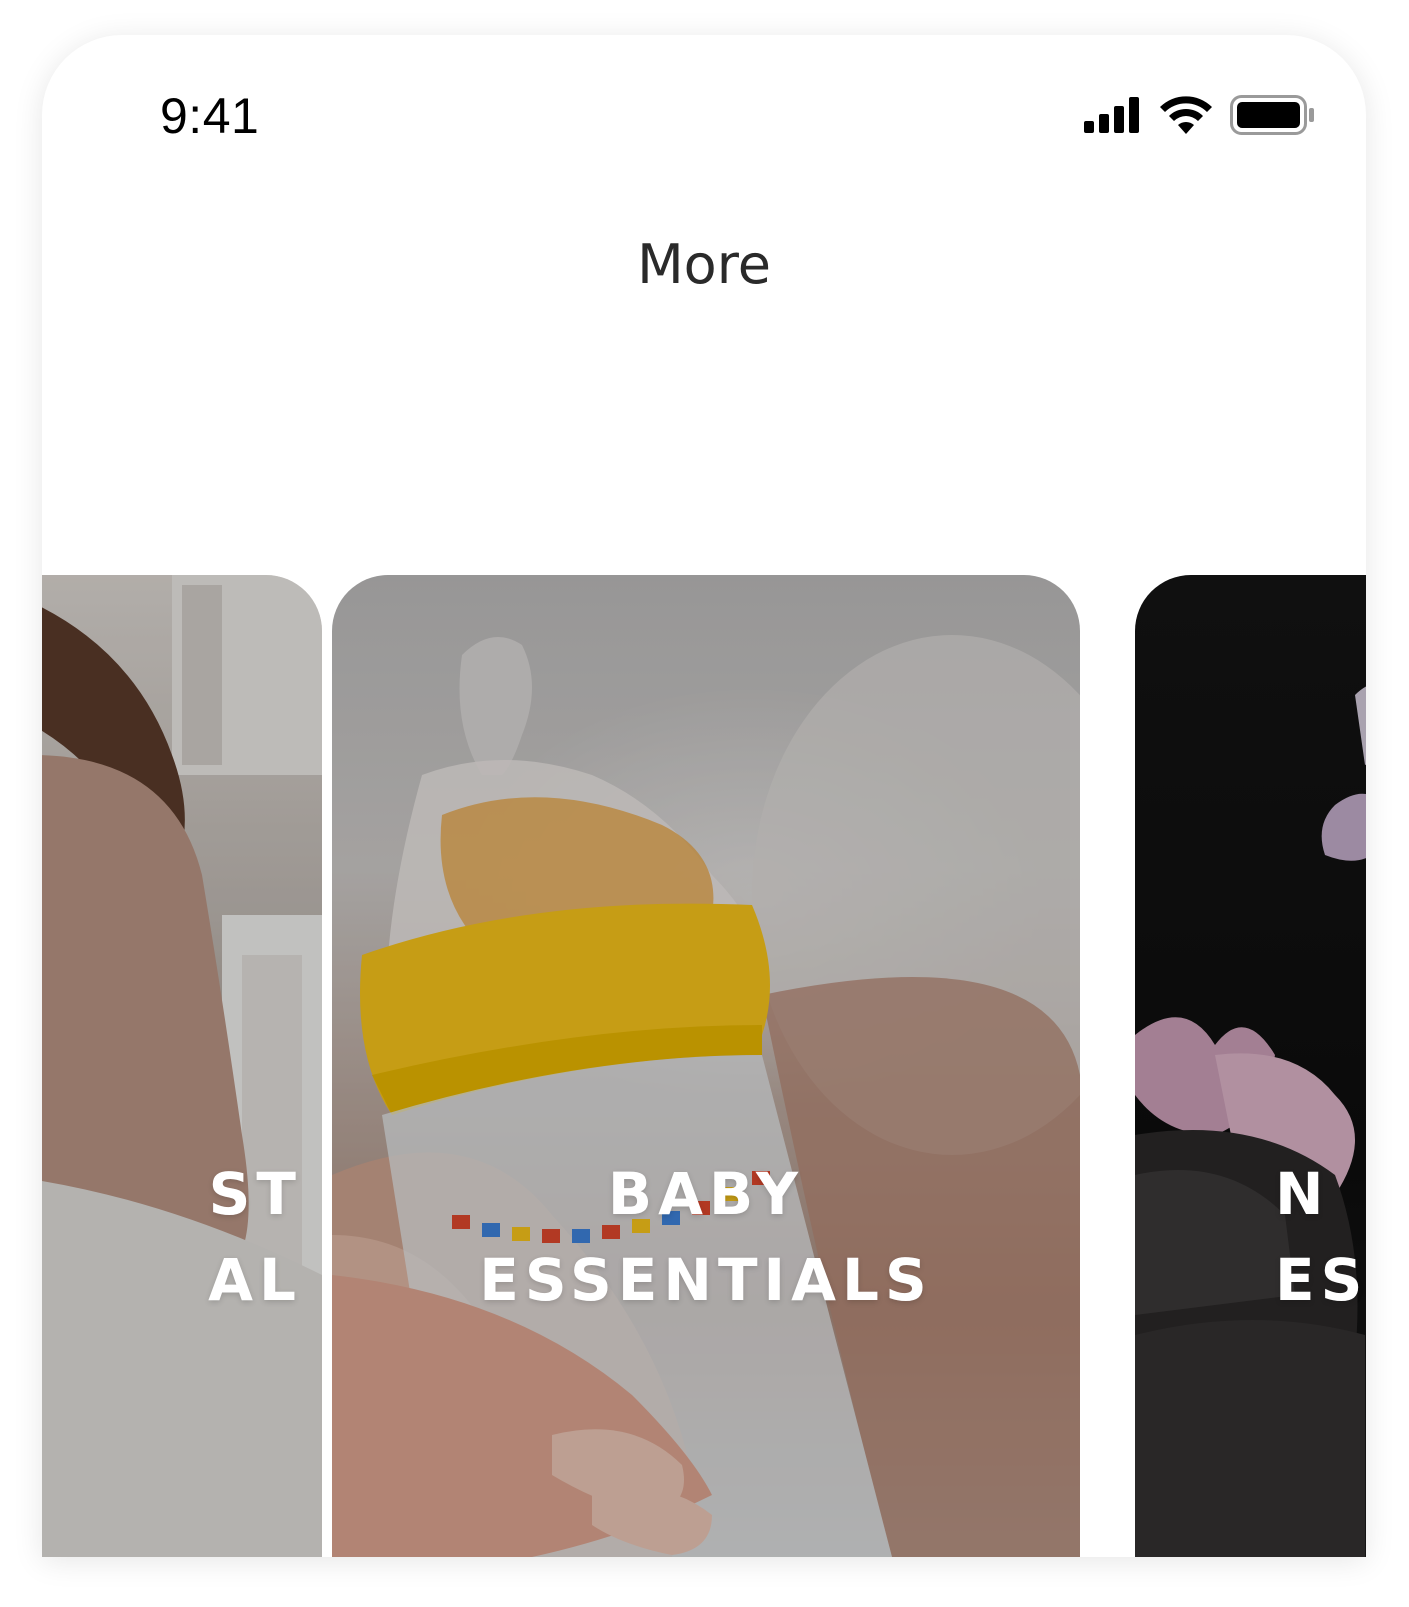 This screenshot has width=1409, height=1607. Describe the element at coordinates (706, 1280) in the screenshot. I see `category-card-label-line2: ESSENTIALS` at that location.